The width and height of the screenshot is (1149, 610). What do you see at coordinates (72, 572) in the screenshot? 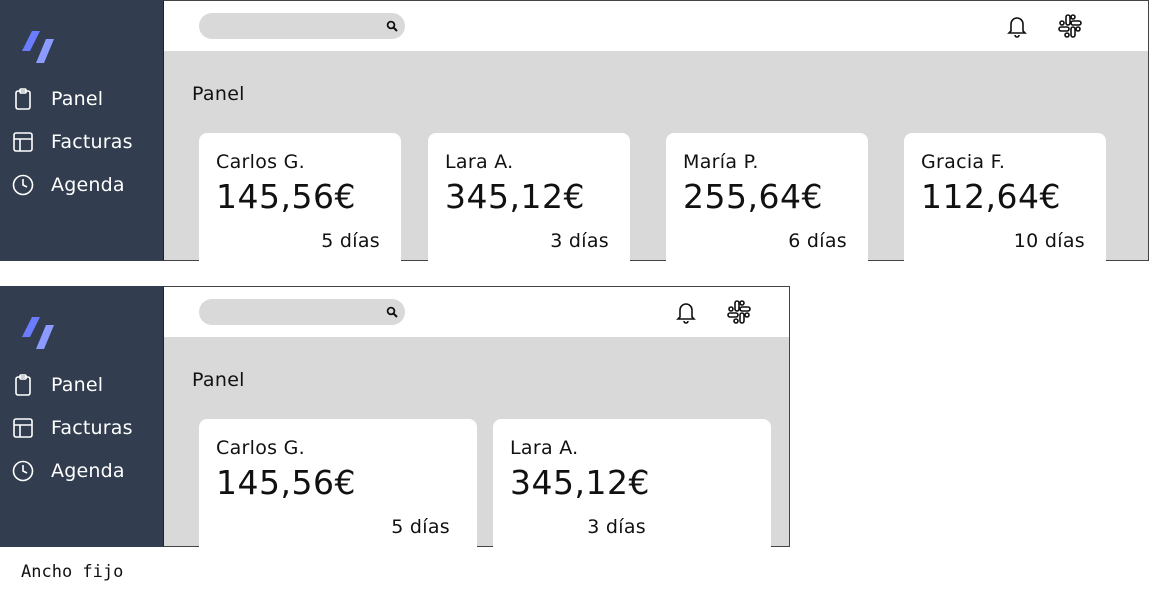
I see `caption-label: Ancho fijo` at bounding box center [72, 572].